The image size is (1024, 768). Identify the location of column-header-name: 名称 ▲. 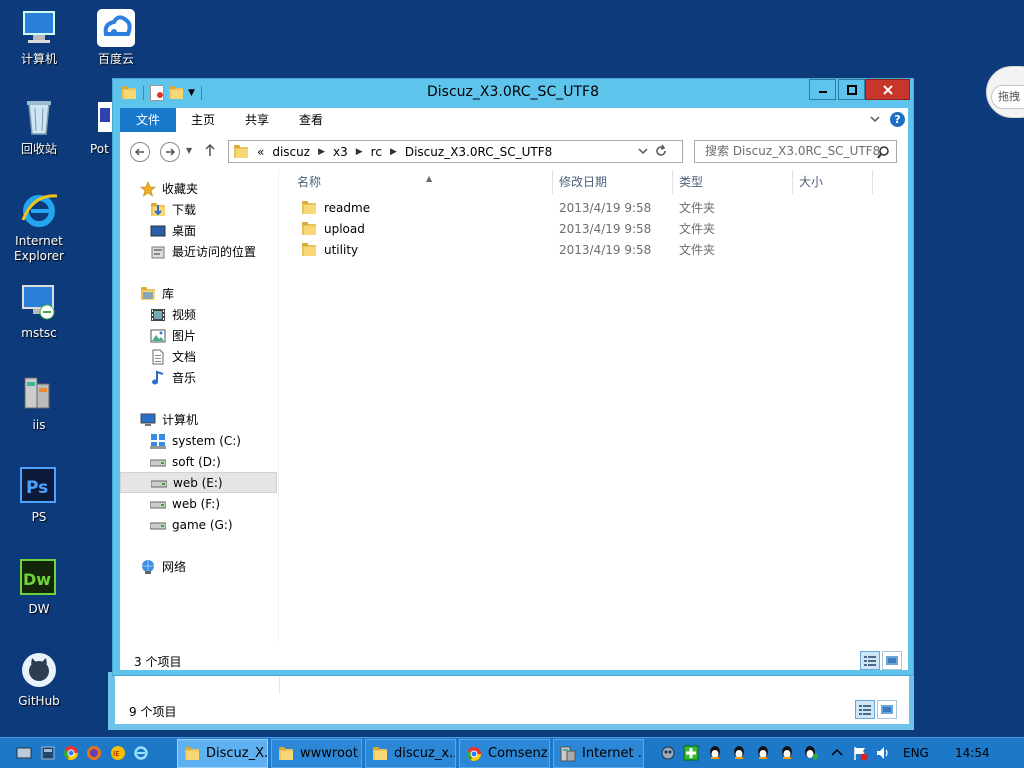
(422, 182).